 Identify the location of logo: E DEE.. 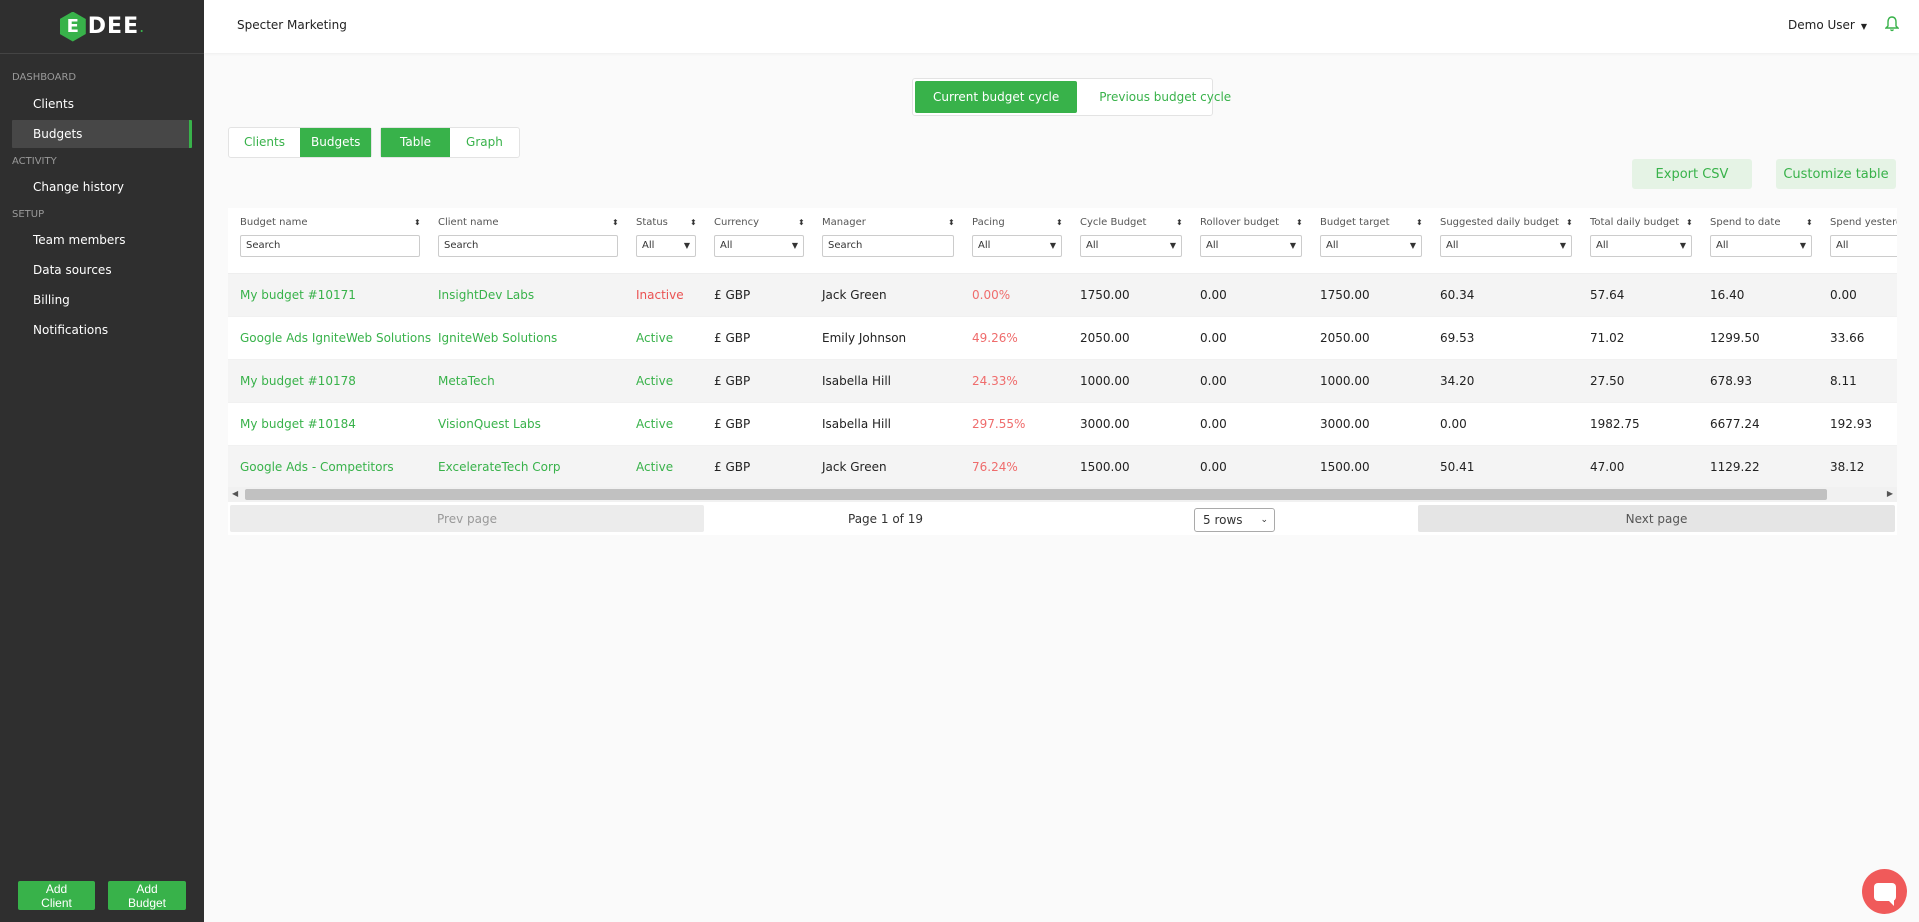
(102, 27).